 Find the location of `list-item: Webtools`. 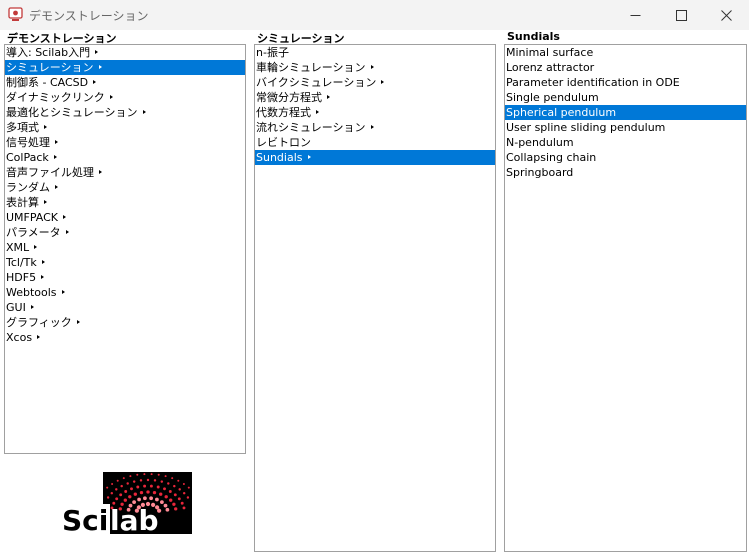

list-item: Webtools is located at coordinates (125, 292).